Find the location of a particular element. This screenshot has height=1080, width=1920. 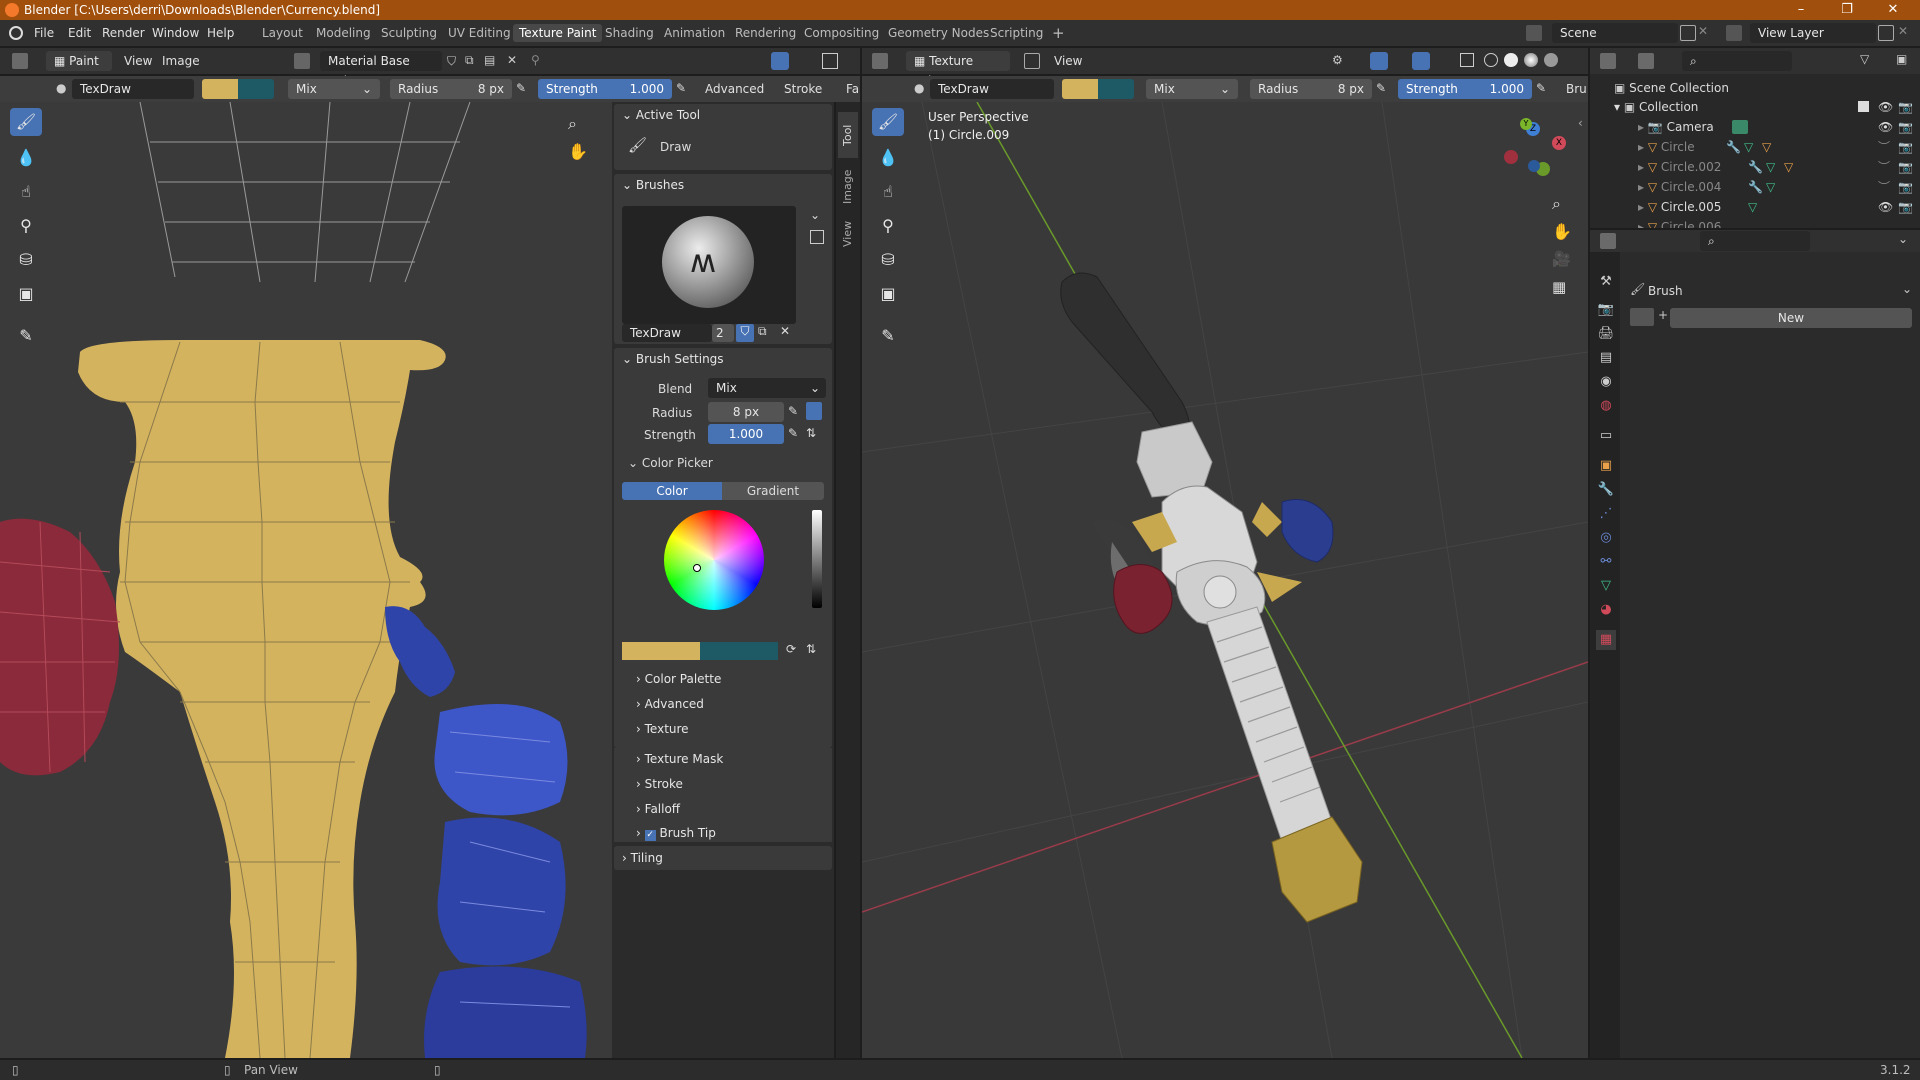

camera-data-icon is located at coordinates (1740, 127).